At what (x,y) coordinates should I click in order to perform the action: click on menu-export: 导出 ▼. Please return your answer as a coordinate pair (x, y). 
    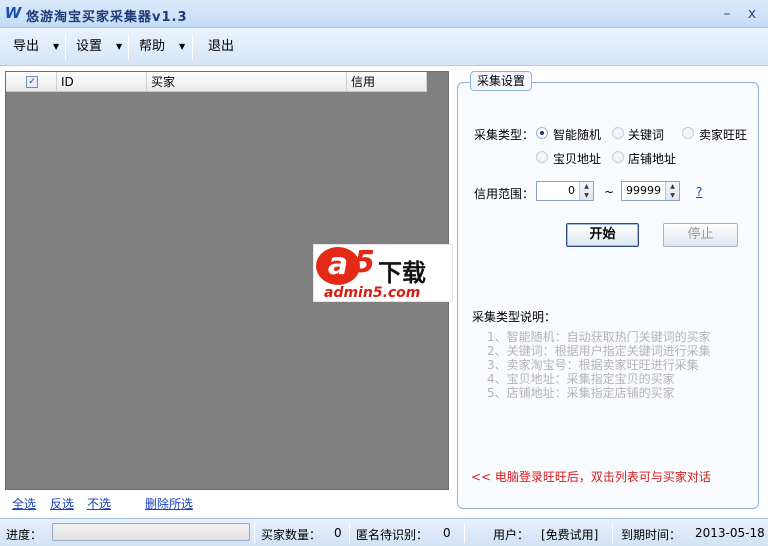
    Looking at the image, I should click on (38, 47).